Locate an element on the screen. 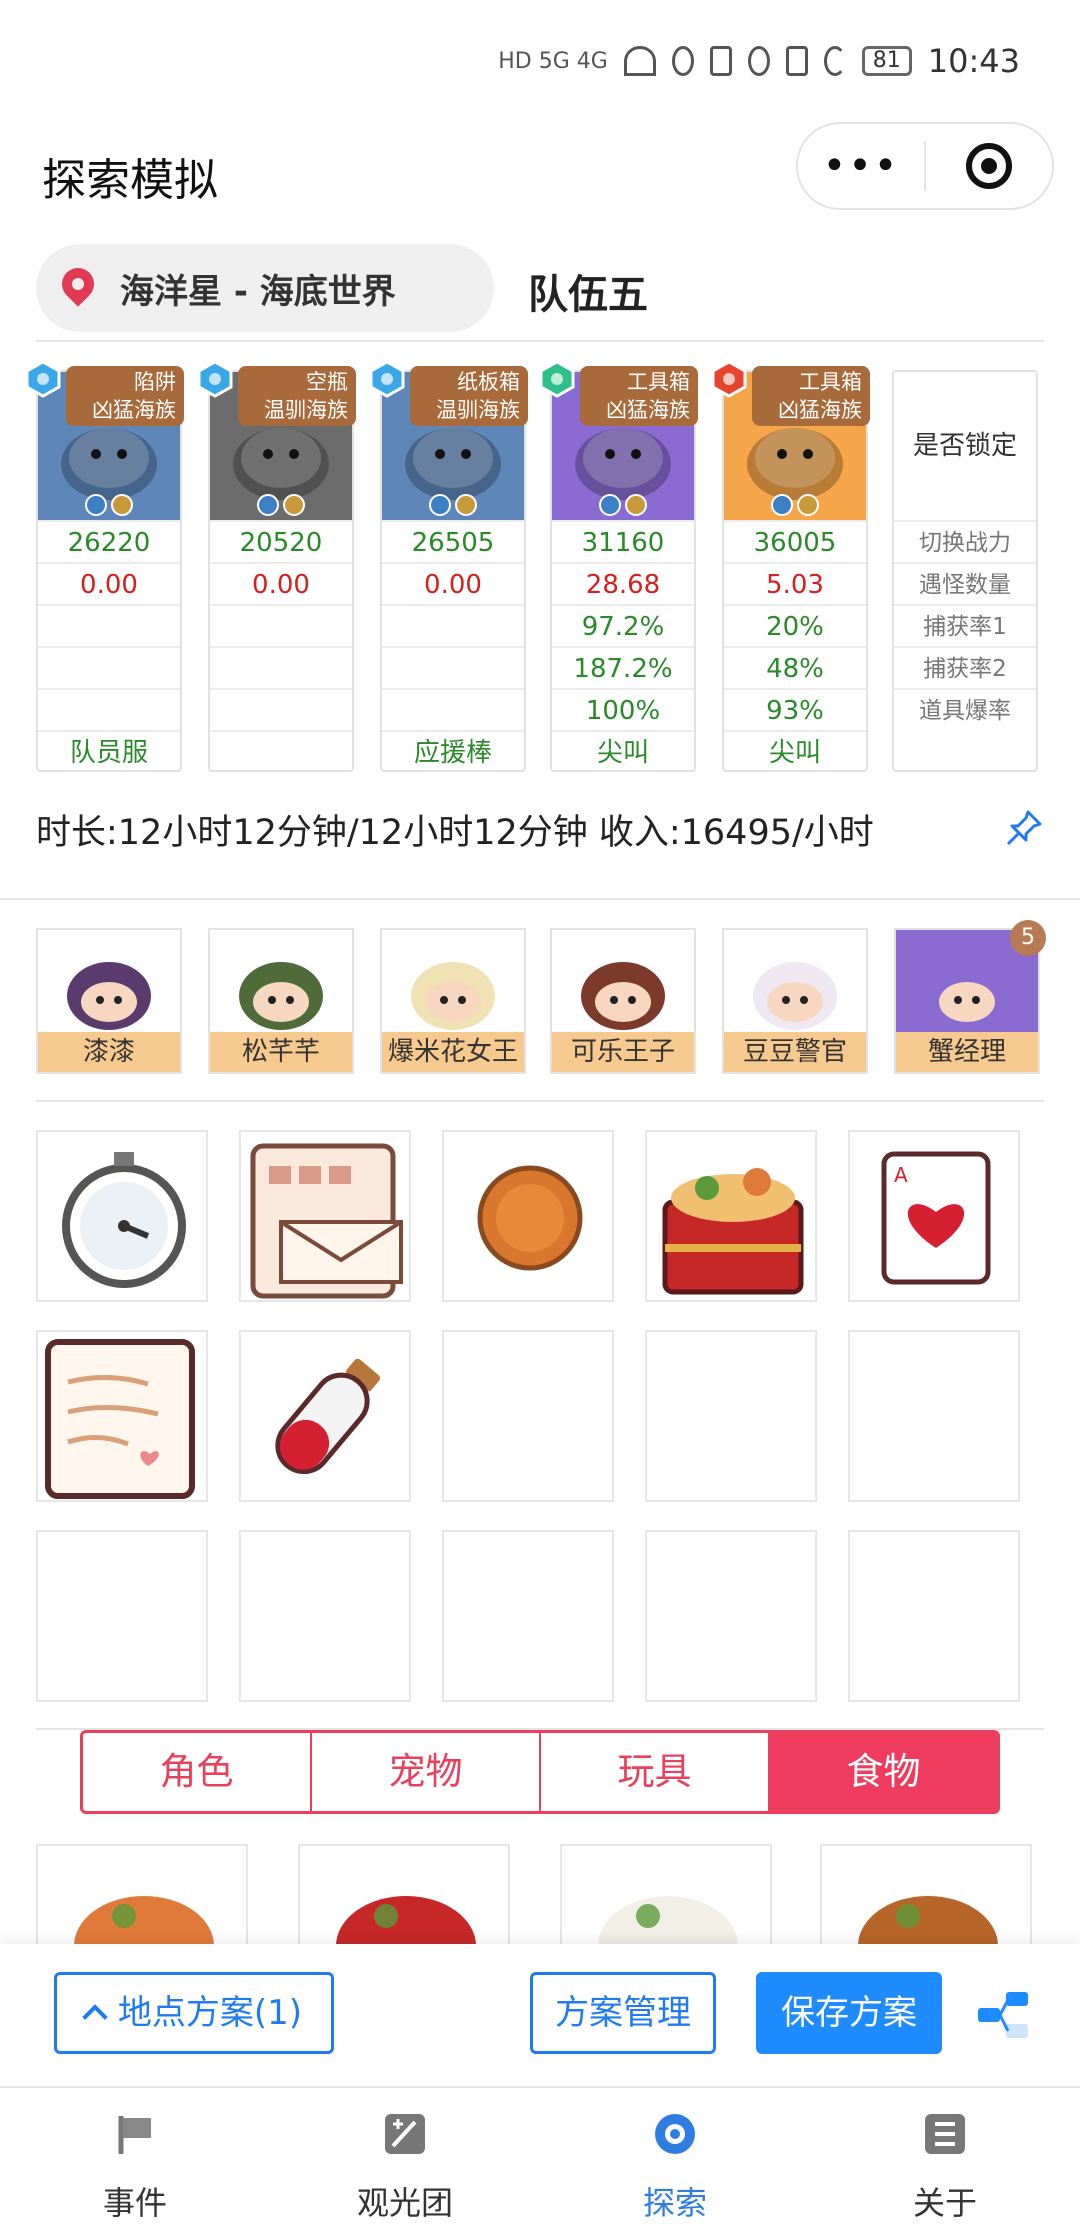 Image resolution: width=1080 pixels, height=2228 pixels. lock-label: 是否锁定 is located at coordinates (965, 446).